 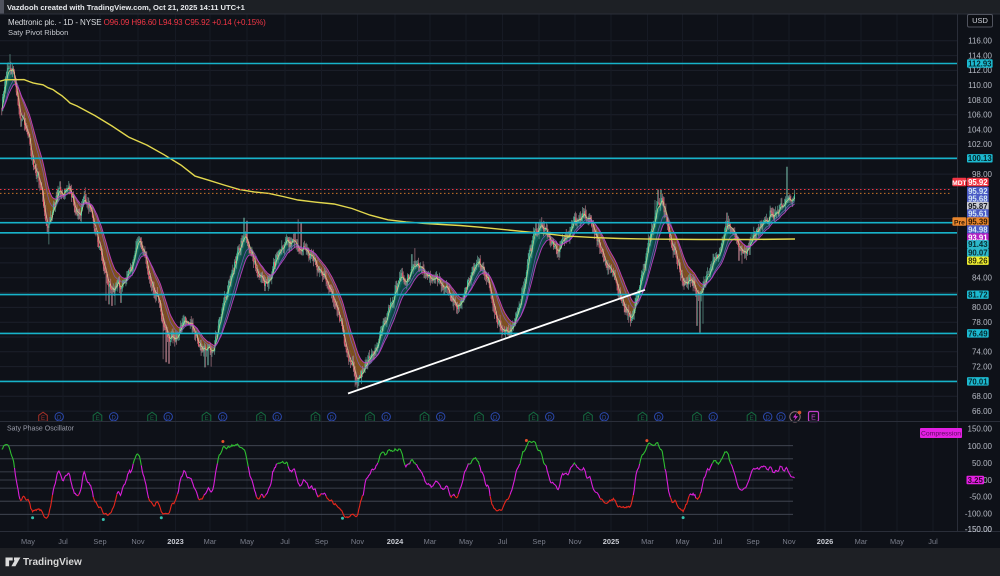 I want to click on svg-text: 100.13, so click(x=980, y=158).